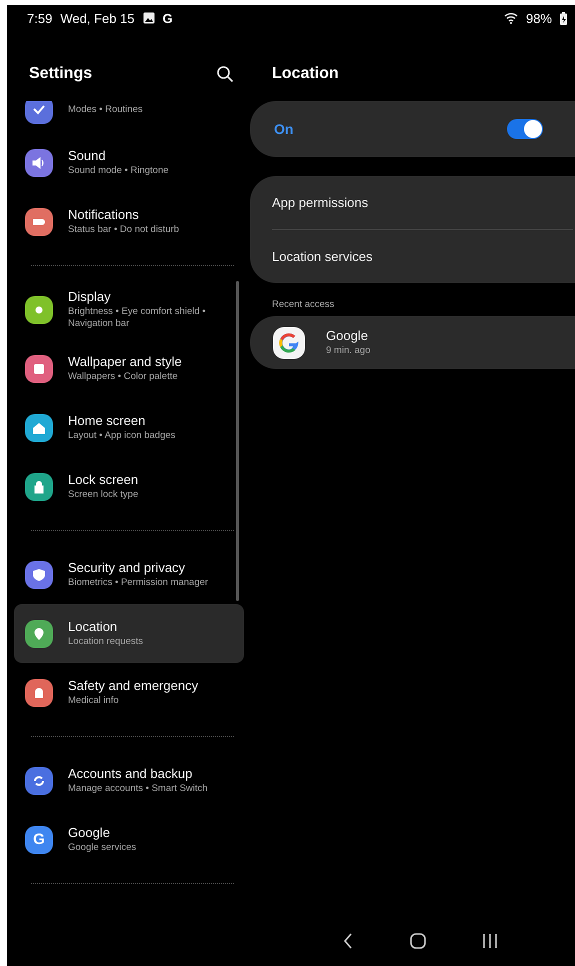 The width and height of the screenshot is (575, 966). What do you see at coordinates (348, 941) in the screenshot?
I see `back-icon` at bounding box center [348, 941].